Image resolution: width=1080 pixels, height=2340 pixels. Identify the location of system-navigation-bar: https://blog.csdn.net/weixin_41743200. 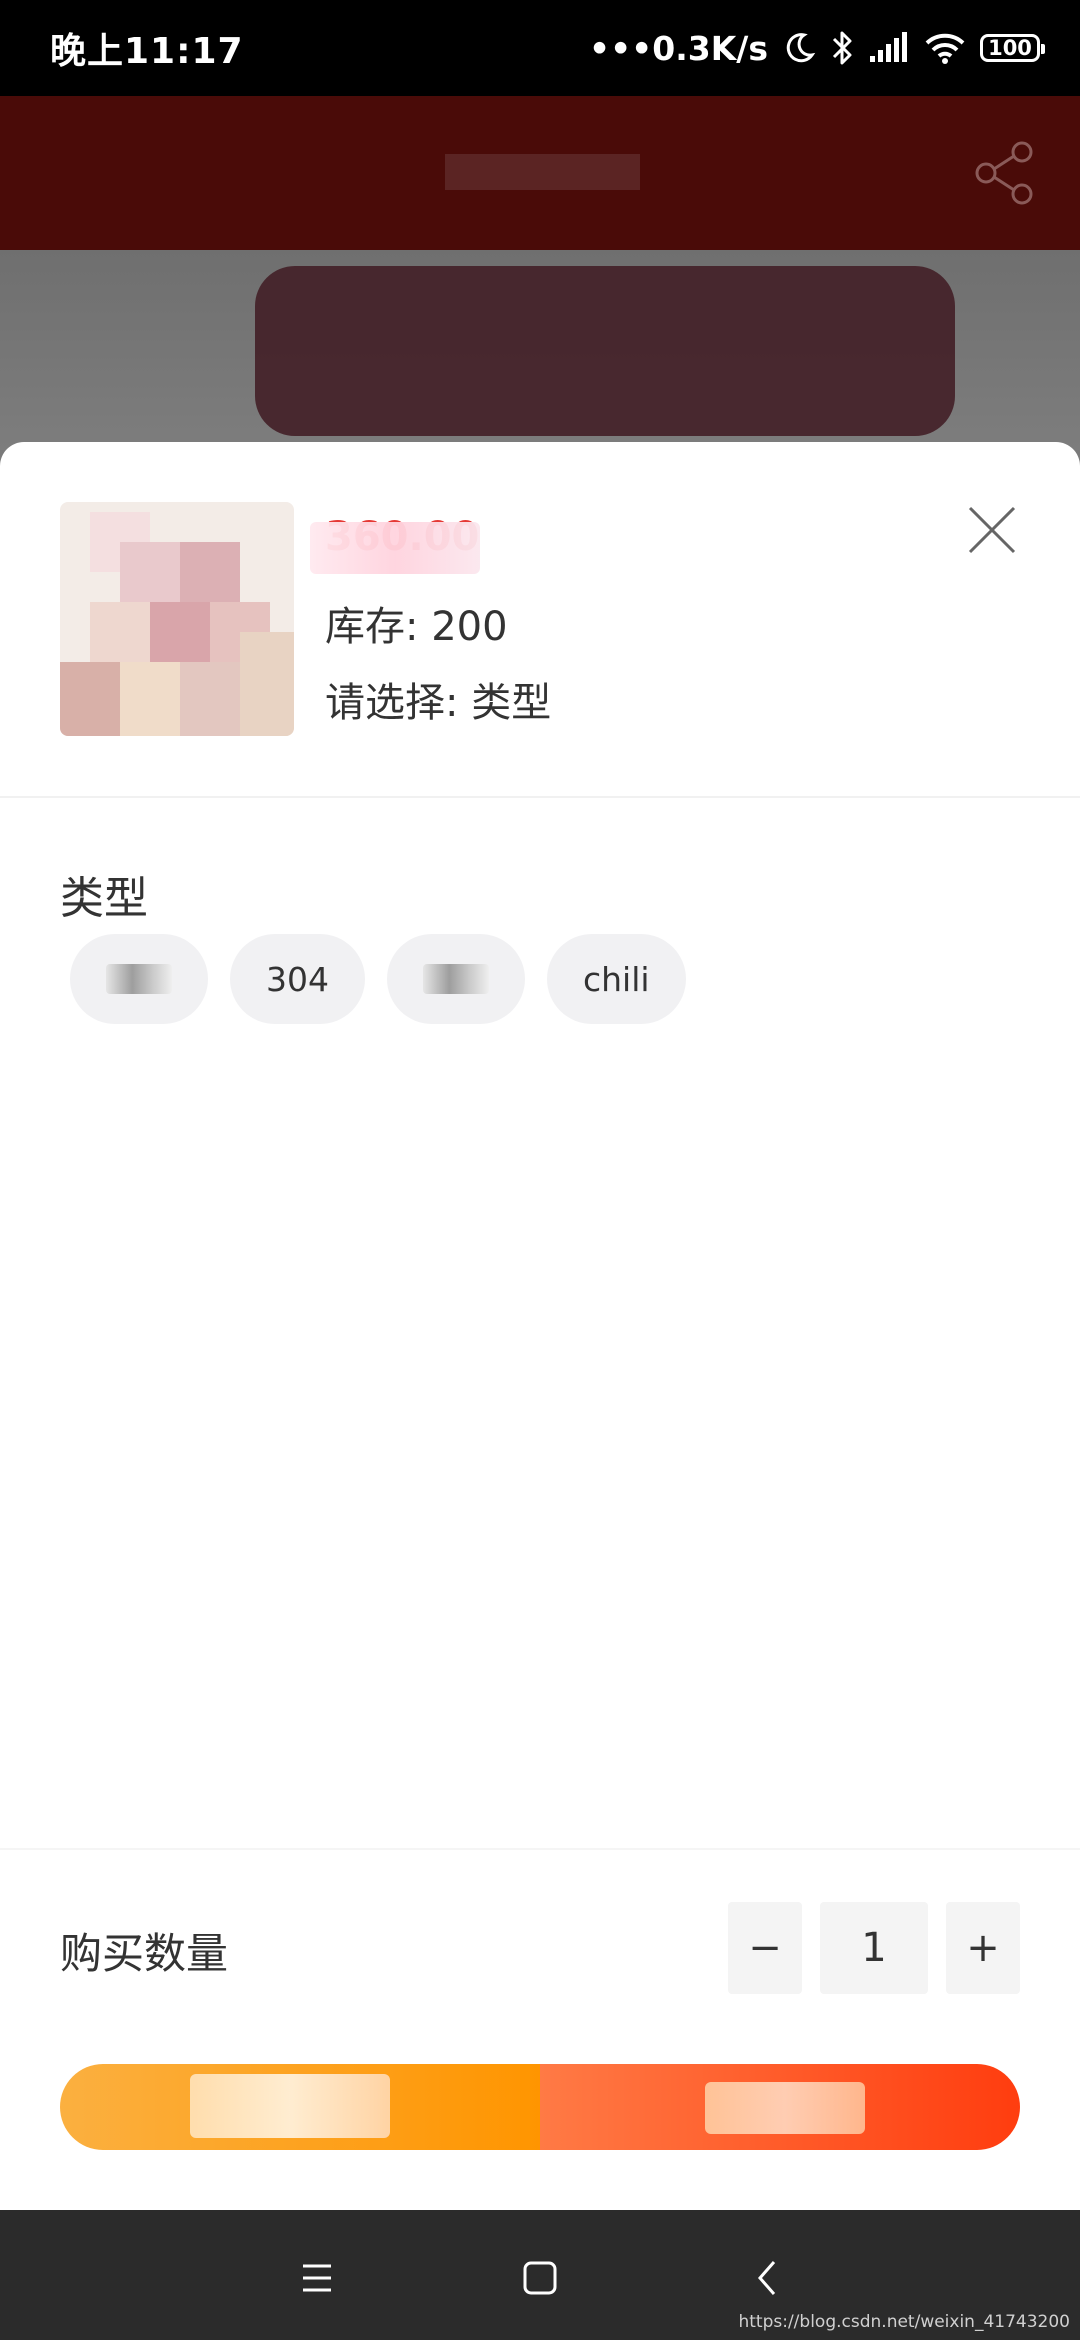
(540, 2275).